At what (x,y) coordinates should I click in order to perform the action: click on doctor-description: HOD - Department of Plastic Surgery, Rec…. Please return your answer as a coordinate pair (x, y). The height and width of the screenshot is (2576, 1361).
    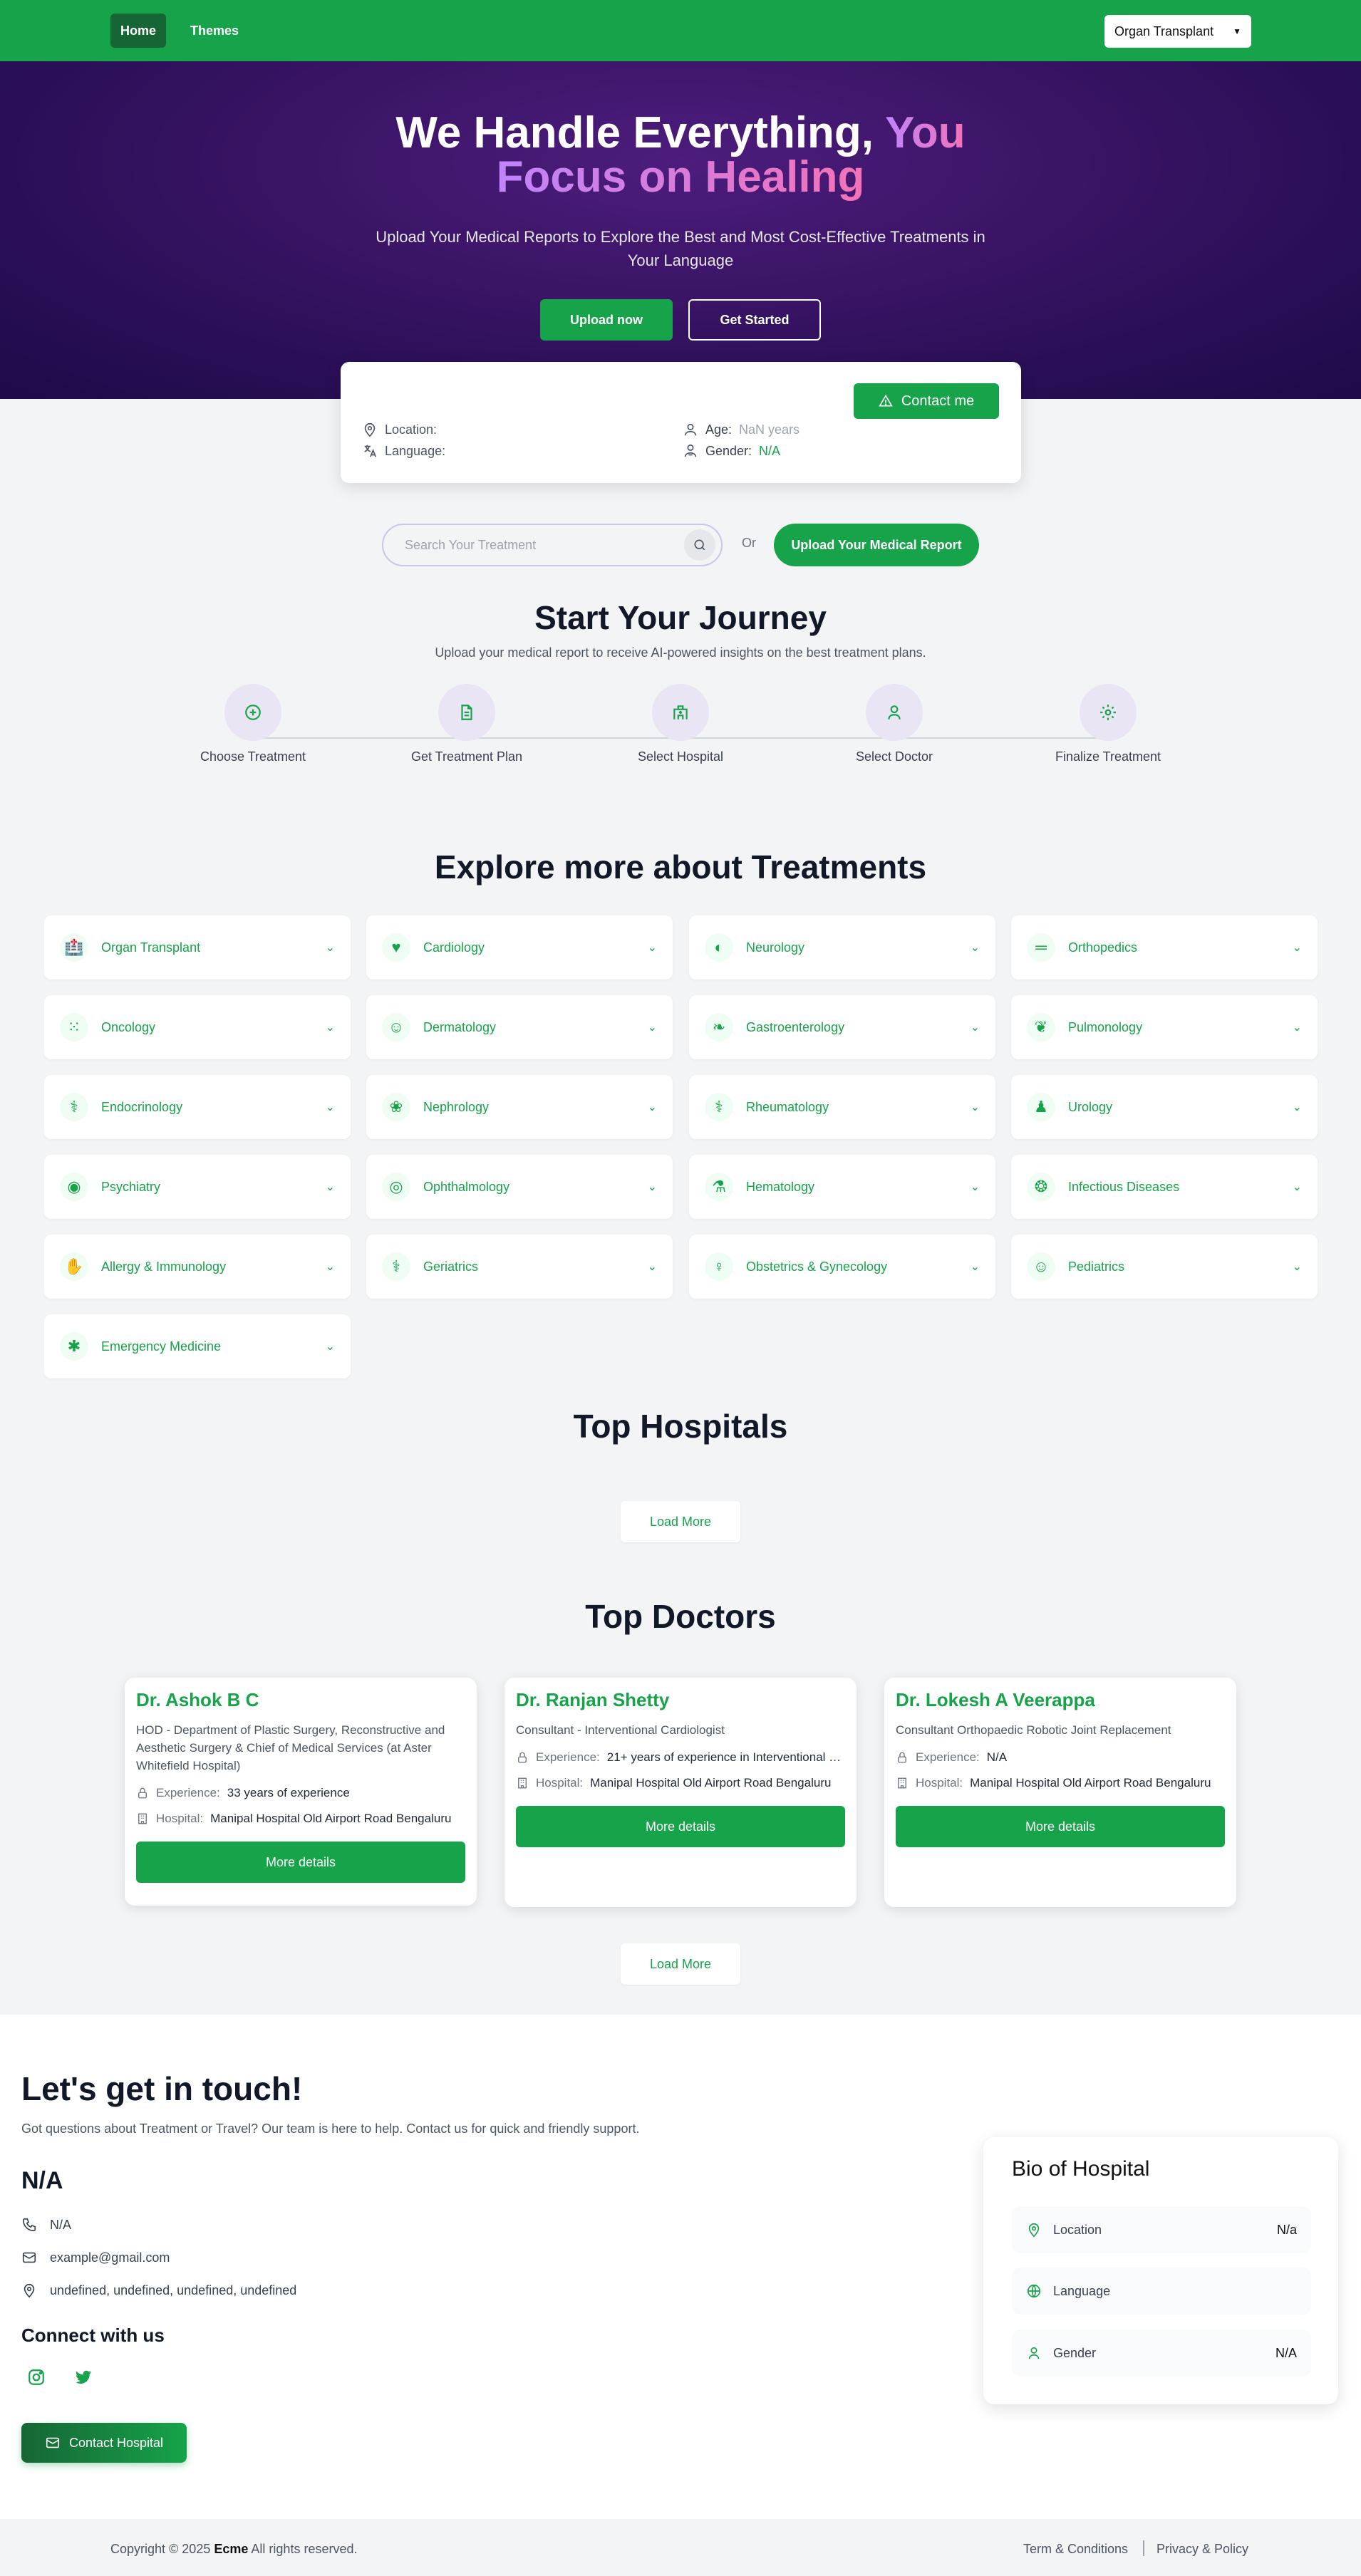
    Looking at the image, I should click on (290, 1747).